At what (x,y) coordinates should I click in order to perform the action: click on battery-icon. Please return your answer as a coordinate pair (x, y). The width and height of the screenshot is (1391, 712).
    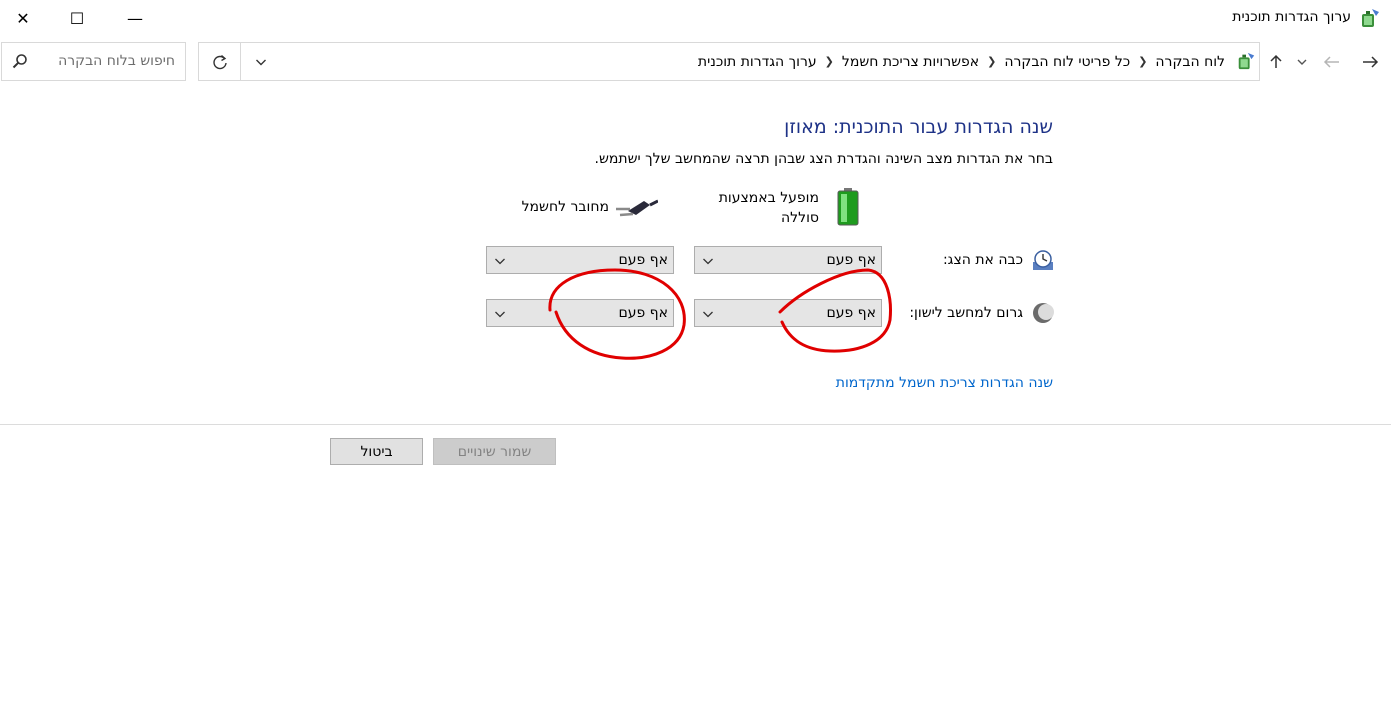
    Looking at the image, I should click on (848, 207).